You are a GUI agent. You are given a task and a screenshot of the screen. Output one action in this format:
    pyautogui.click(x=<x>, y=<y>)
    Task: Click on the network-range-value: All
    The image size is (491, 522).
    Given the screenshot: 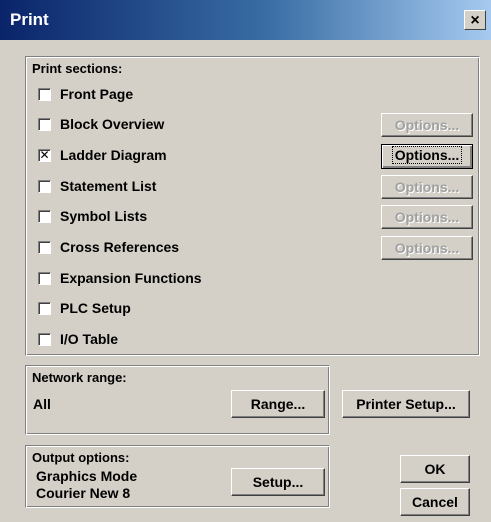 What is the action you would take?
    pyautogui.click(x=42, y=404)
    